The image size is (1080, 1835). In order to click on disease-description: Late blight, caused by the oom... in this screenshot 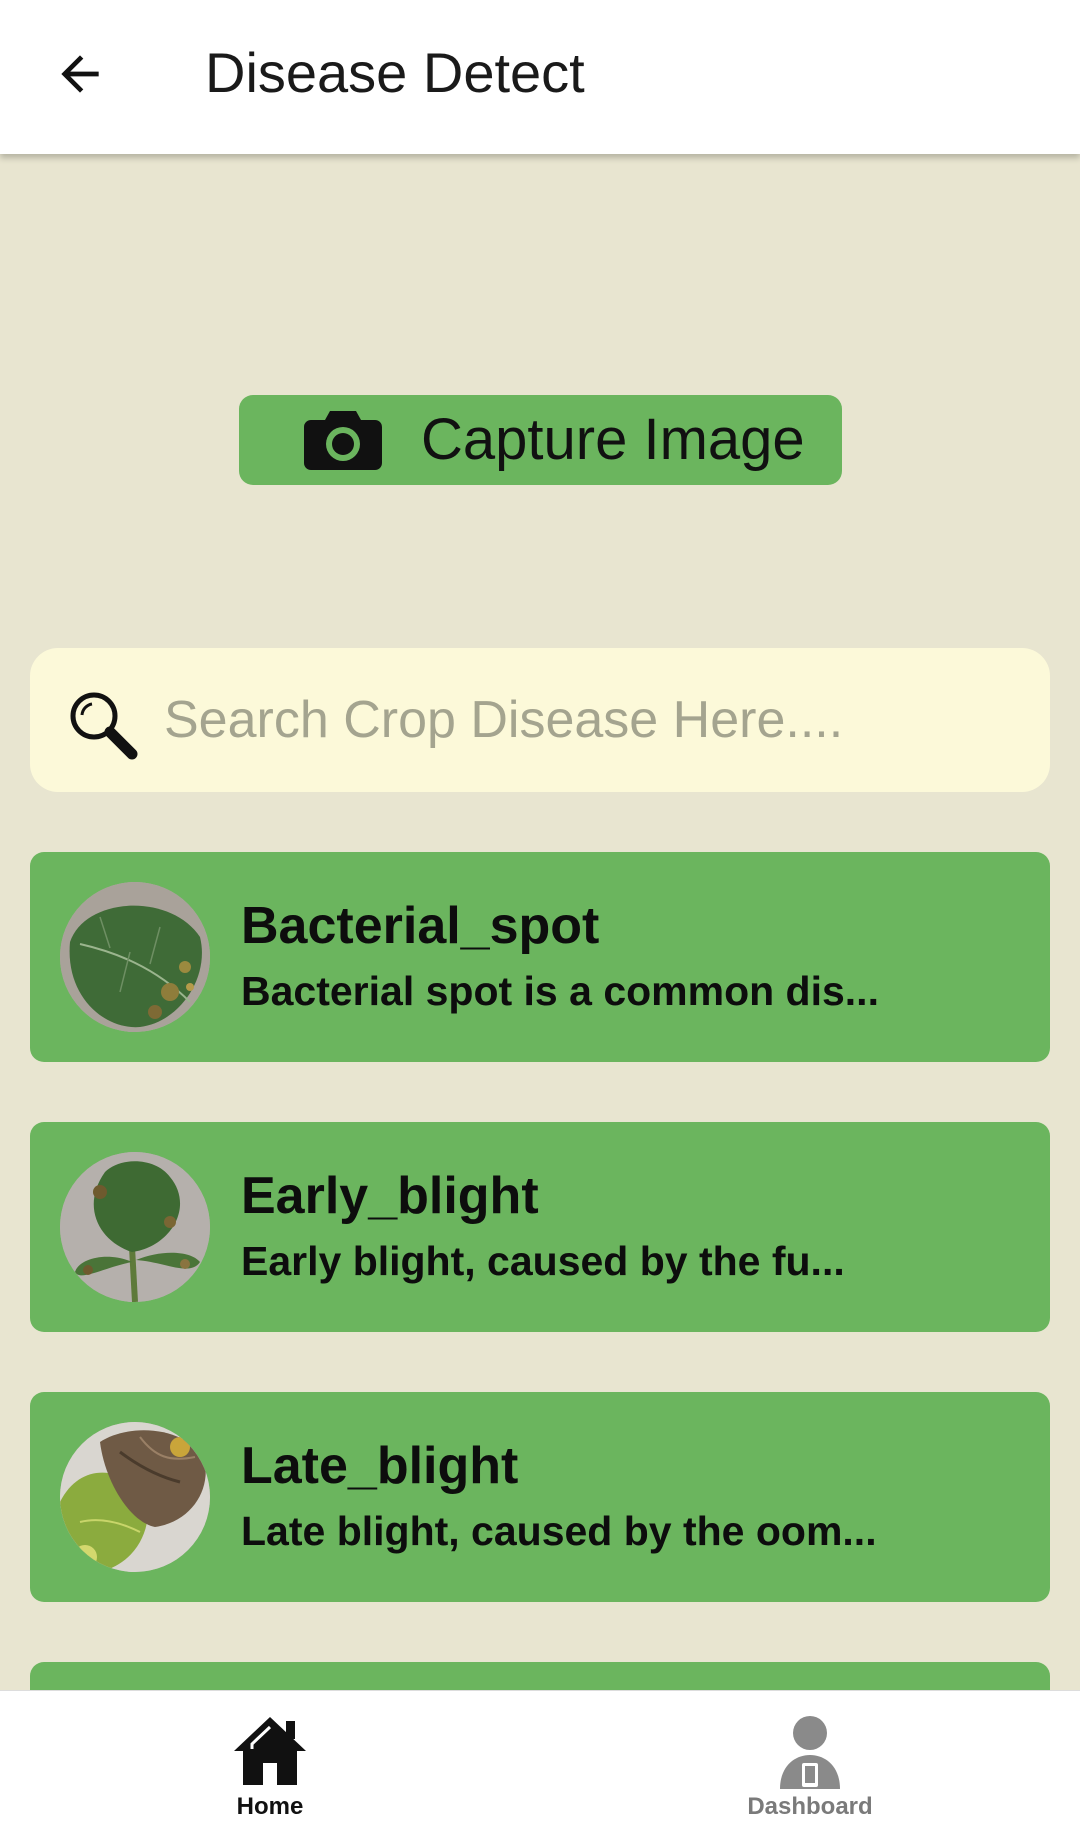, I will do `click(559, 1531)`.